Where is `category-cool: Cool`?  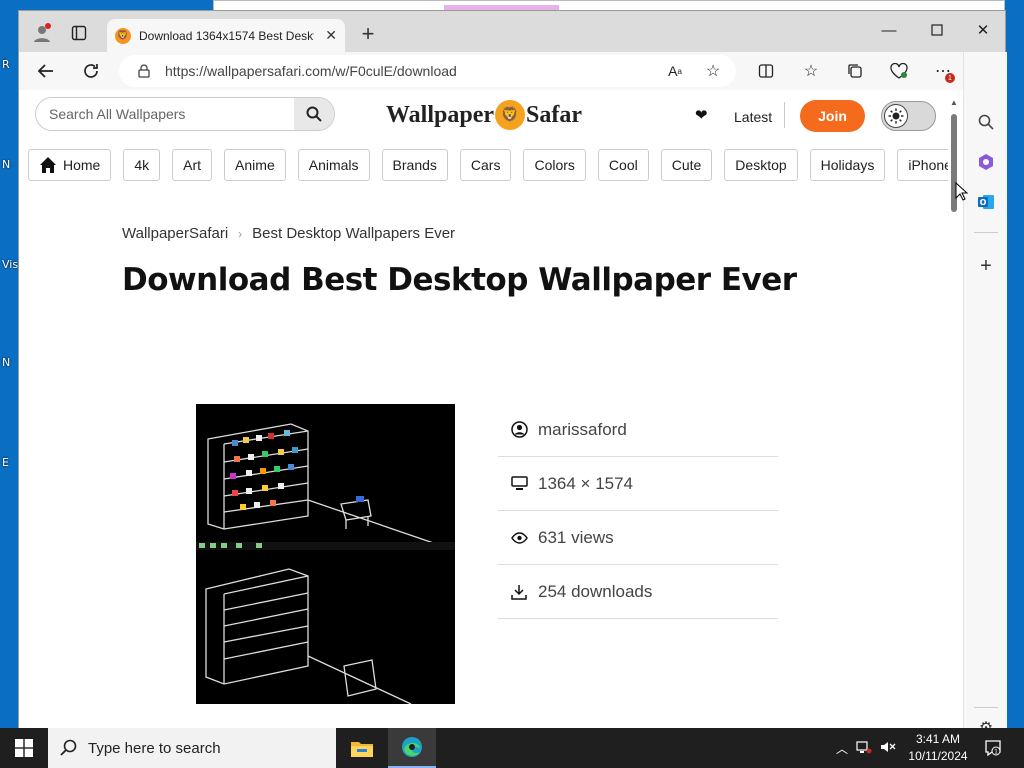
category-cool: Cool is located at coordinates (623, 165).